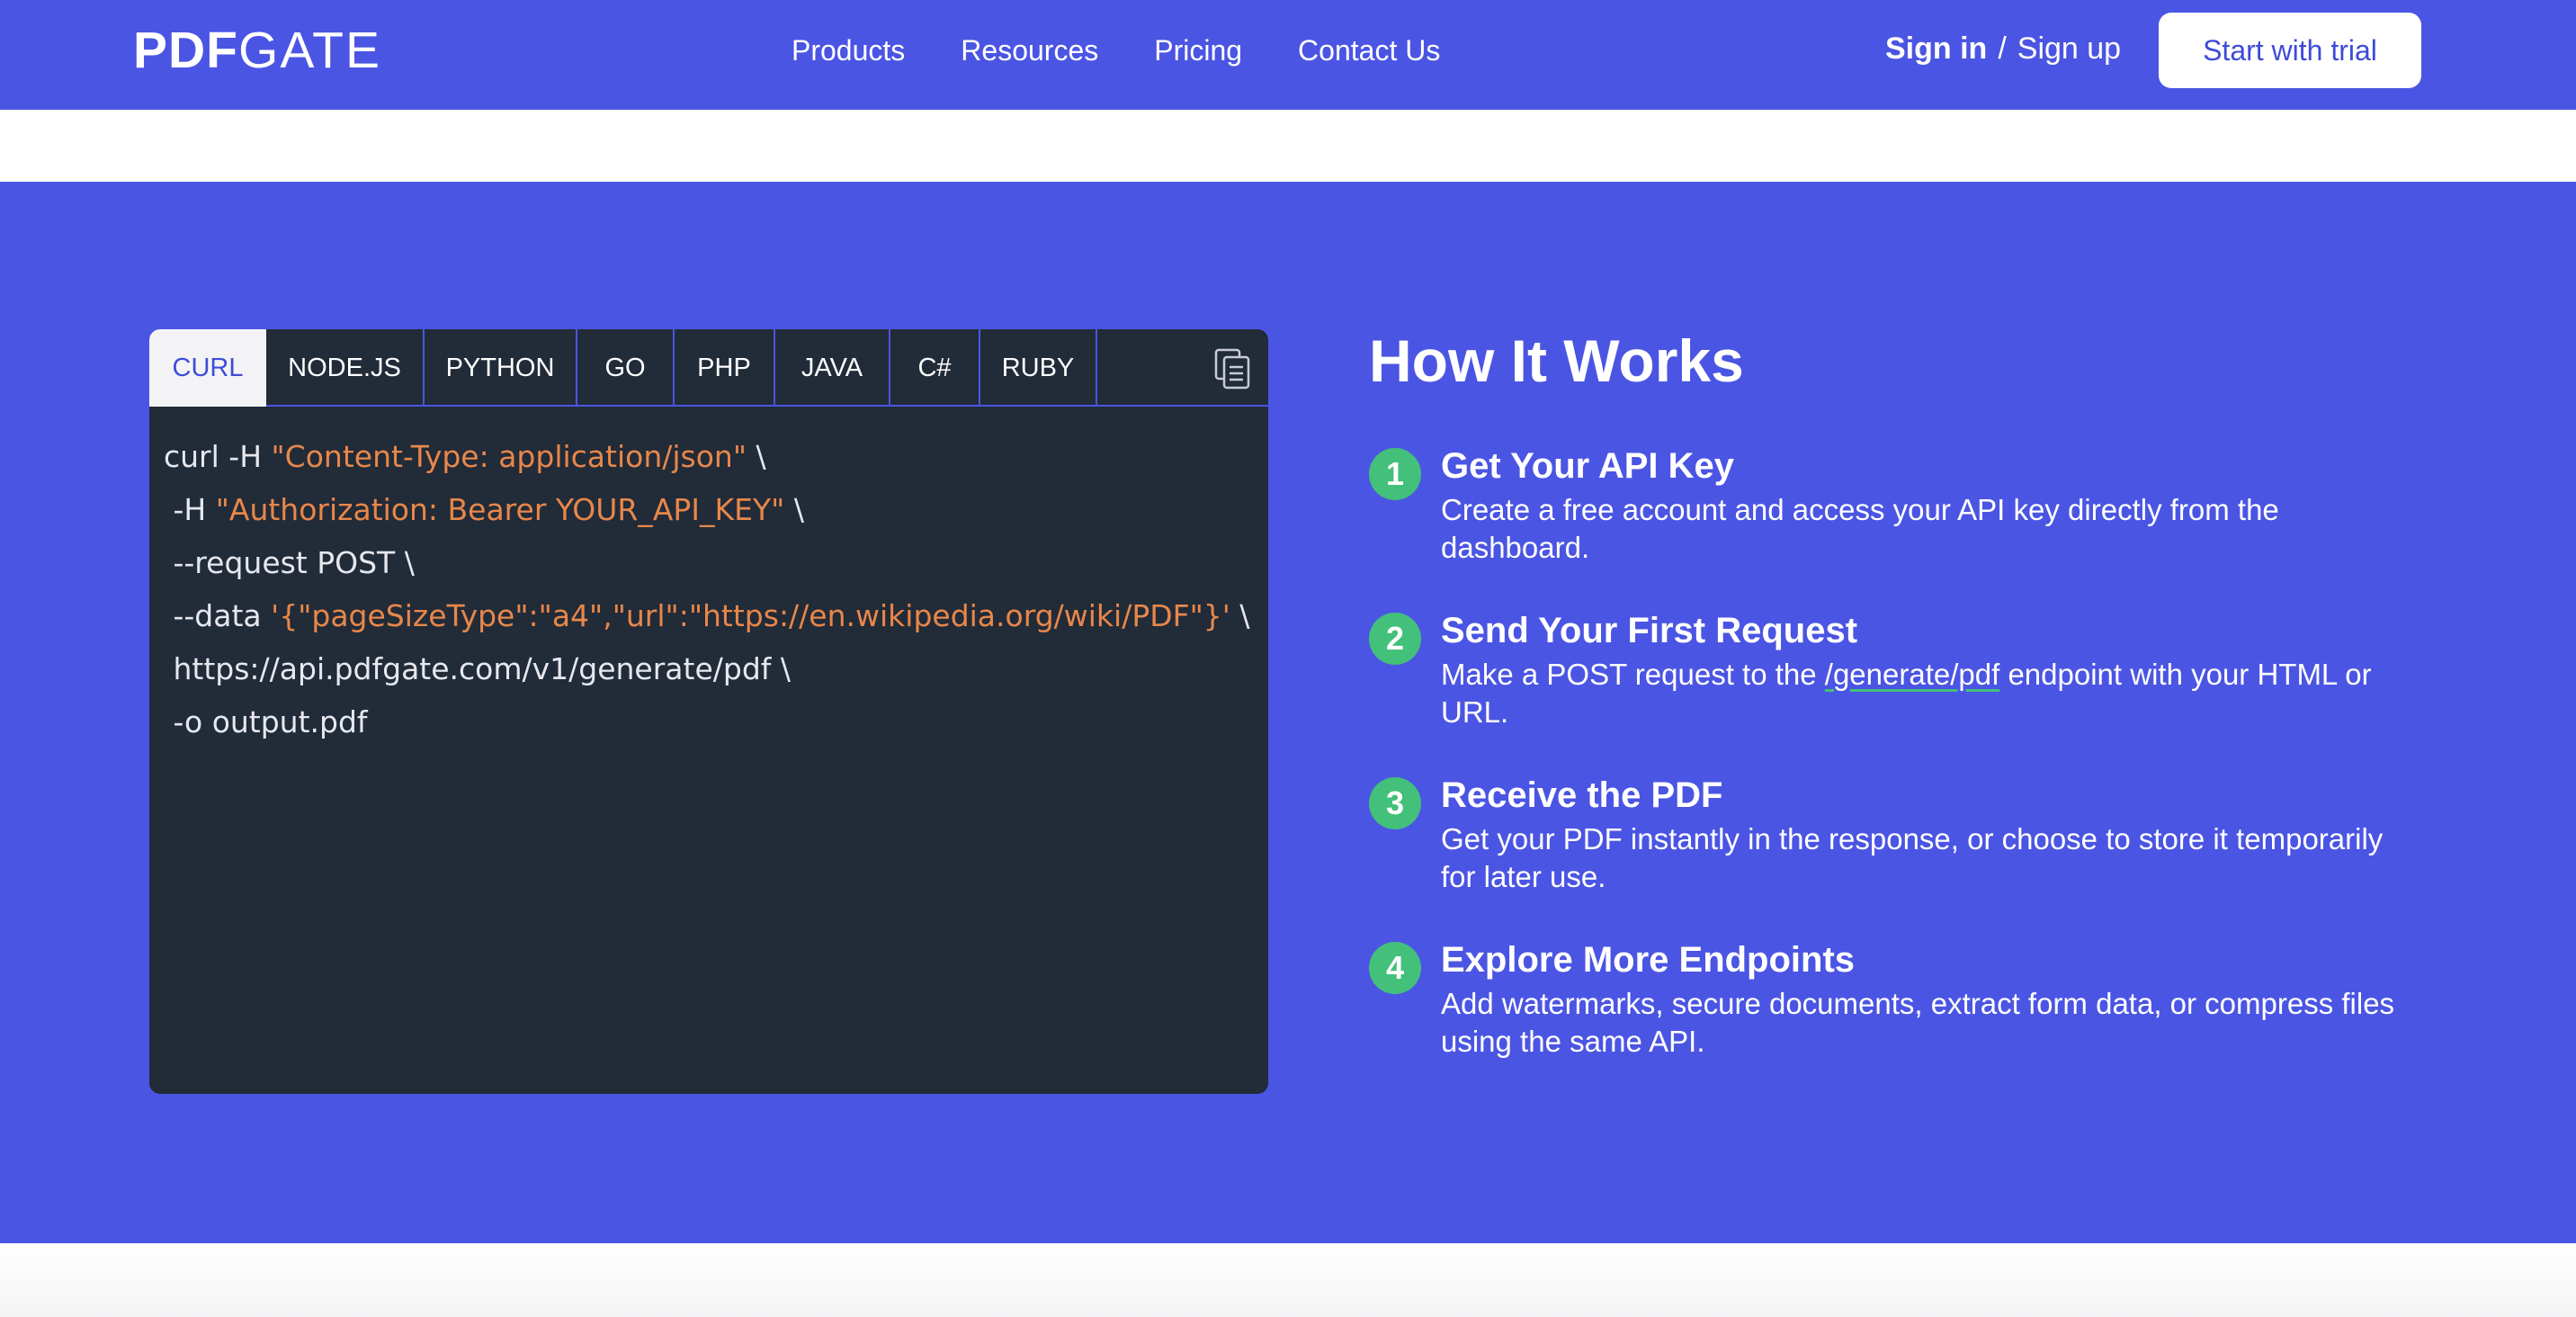 This screenshot has width=2576, height=1317. I want to click on pdfgate-logo: PDFGATE, so click(257, 50).